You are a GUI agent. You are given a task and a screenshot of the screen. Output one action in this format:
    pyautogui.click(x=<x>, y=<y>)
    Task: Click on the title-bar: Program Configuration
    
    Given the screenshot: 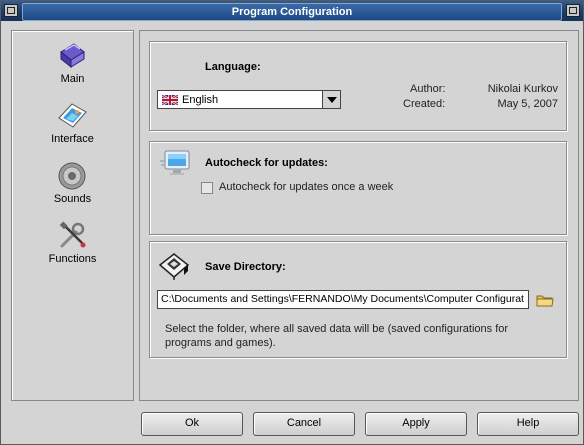 What is the action you would take?
    pyautogui.click(x=292, y=11)
    